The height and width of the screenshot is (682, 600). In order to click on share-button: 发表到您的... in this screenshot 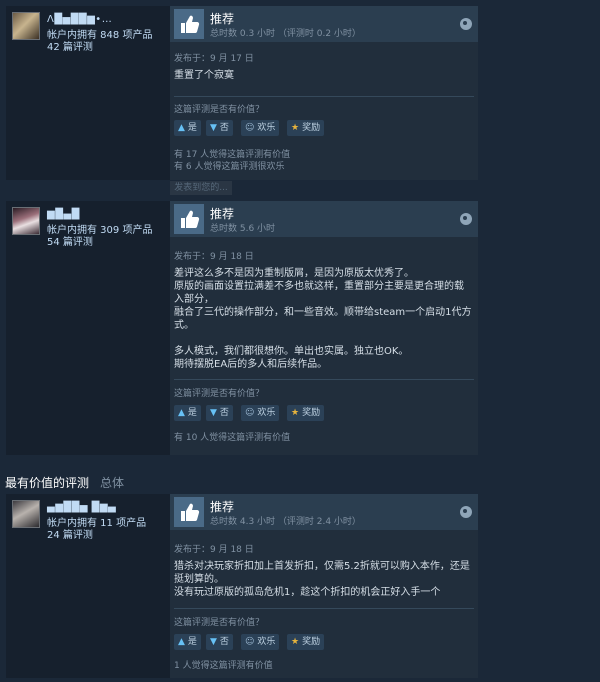, I will do `click(201, 188)`.